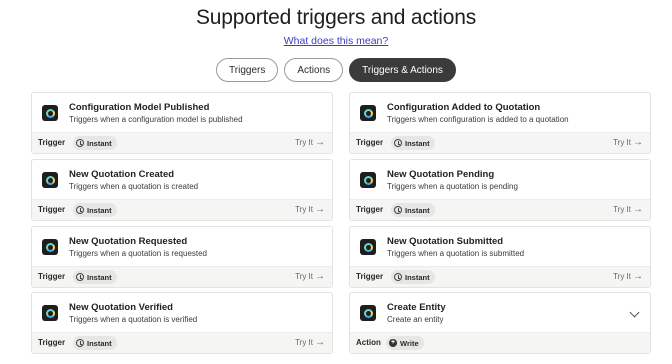  What do you see at coordinates (128, 241) in the screenshot?
I see `card-title: New Quotation Requested` at bounding box center [128, 241].